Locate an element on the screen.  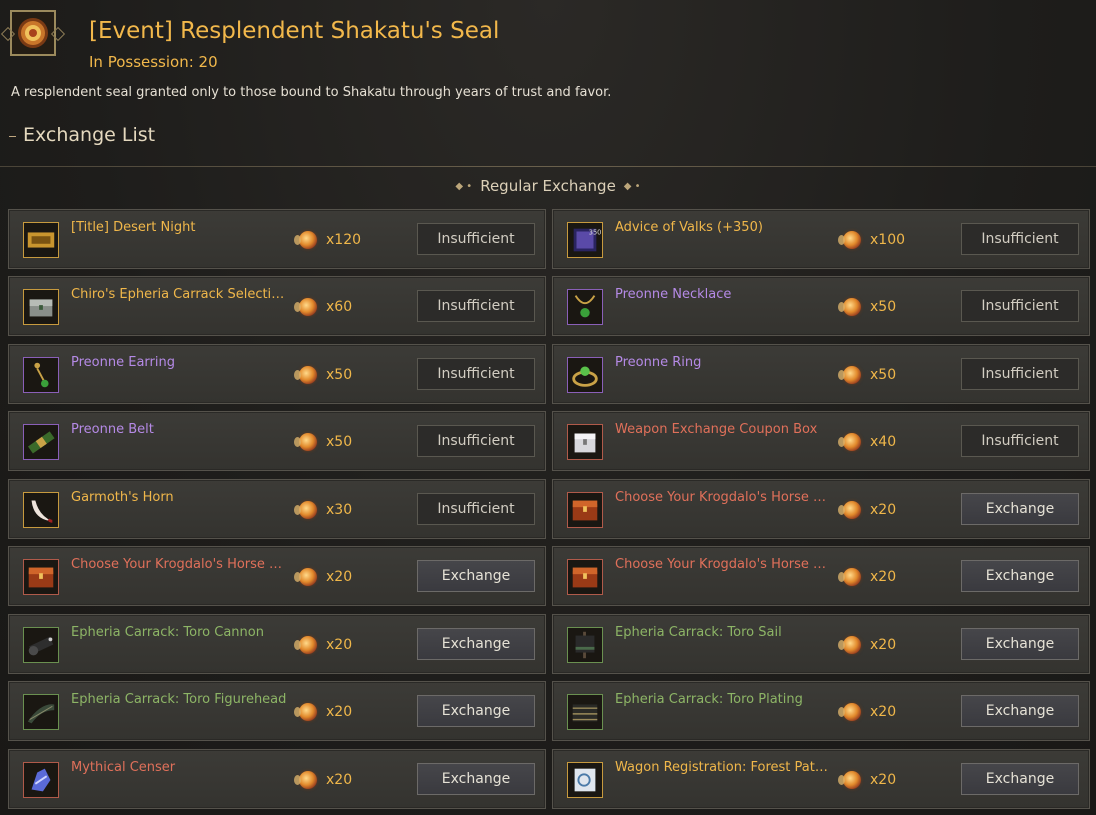
plating-icon is located at coordinates (585, 712).